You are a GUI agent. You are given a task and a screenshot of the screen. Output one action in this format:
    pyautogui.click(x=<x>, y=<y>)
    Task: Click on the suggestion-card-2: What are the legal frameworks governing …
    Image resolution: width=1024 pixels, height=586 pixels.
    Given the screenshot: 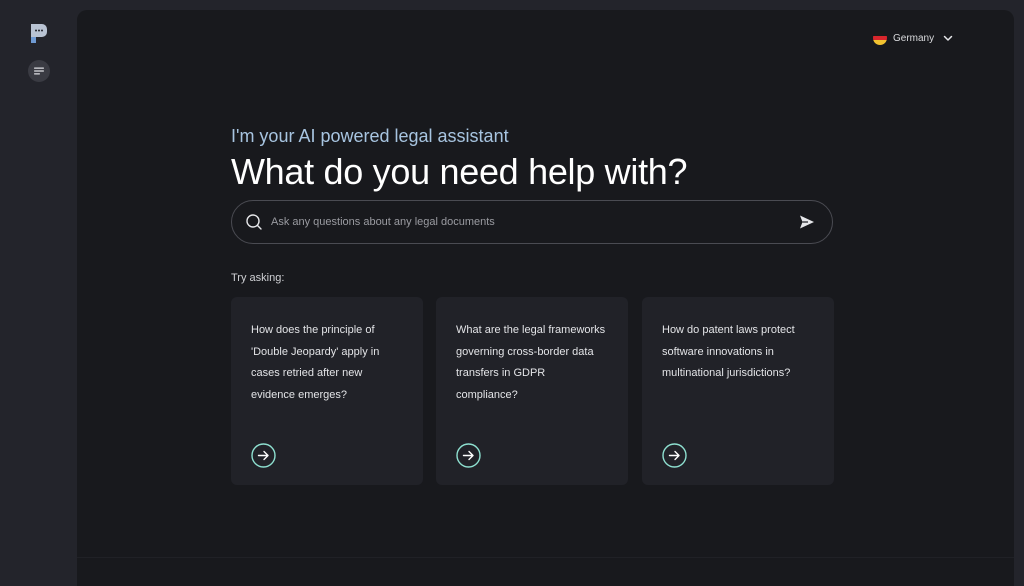 What is the action you would take?
    pyautogui.click(x=532, y=391)
    